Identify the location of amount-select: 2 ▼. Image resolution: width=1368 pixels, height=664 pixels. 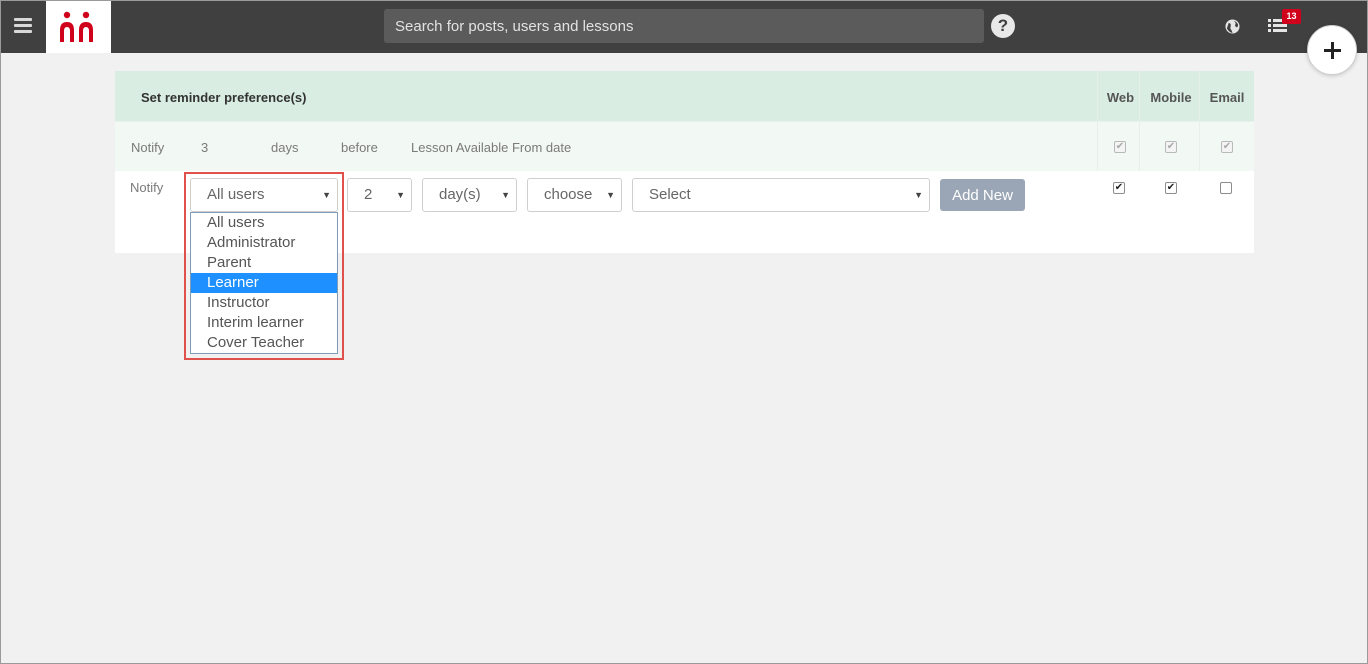
(379, 195).